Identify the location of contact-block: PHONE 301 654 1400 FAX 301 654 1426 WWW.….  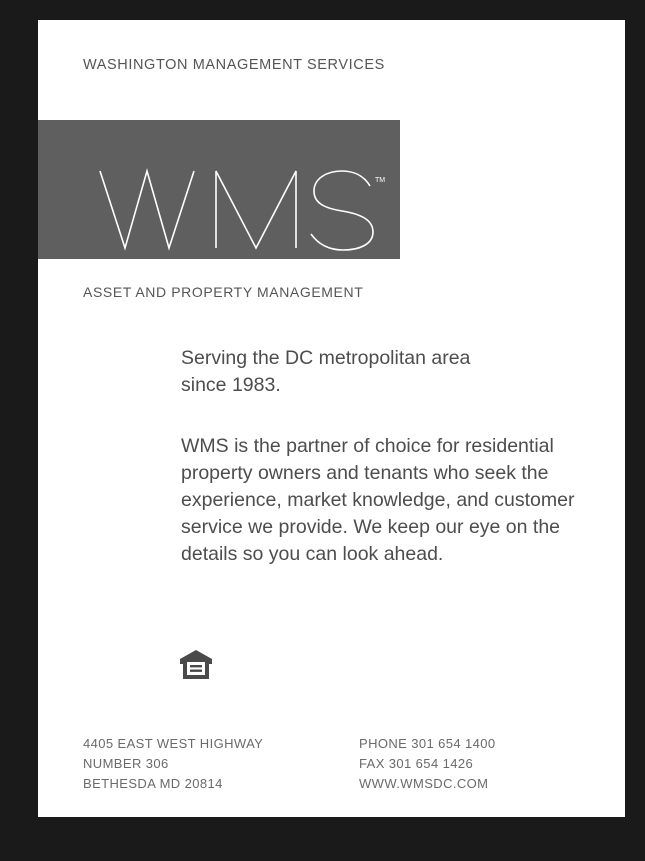
(427, 764).